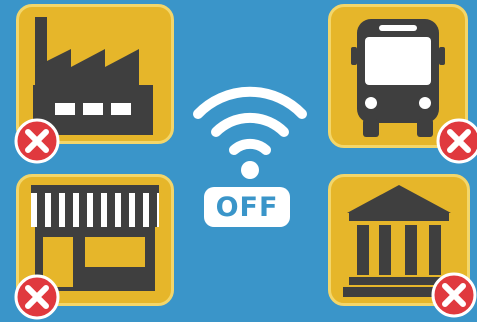  What do you see at coordinates (250, 132) in the screenshot?
I see `wifi-icon` at bounding box center [250, 132].